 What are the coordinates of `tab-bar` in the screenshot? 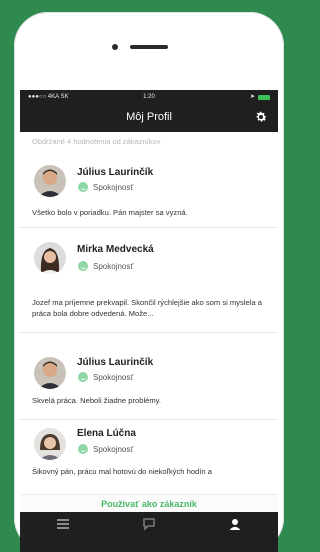 It's located at (149, 532).